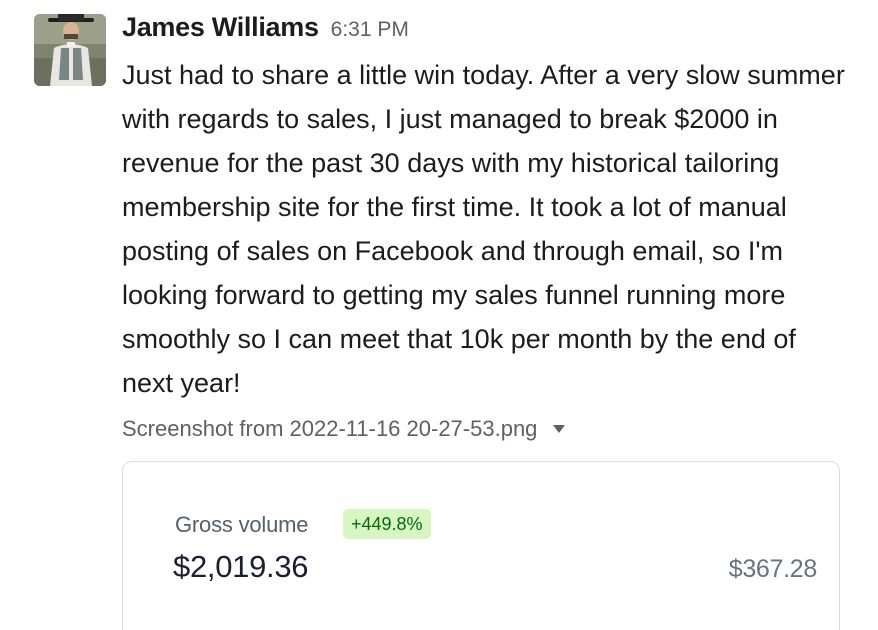 This screenshot has height=630, width=878. What do you see at coordinates (773, 569) in the screenshot?
I see `metric-previous-value: $367.28` at bounding box center [773, 569].